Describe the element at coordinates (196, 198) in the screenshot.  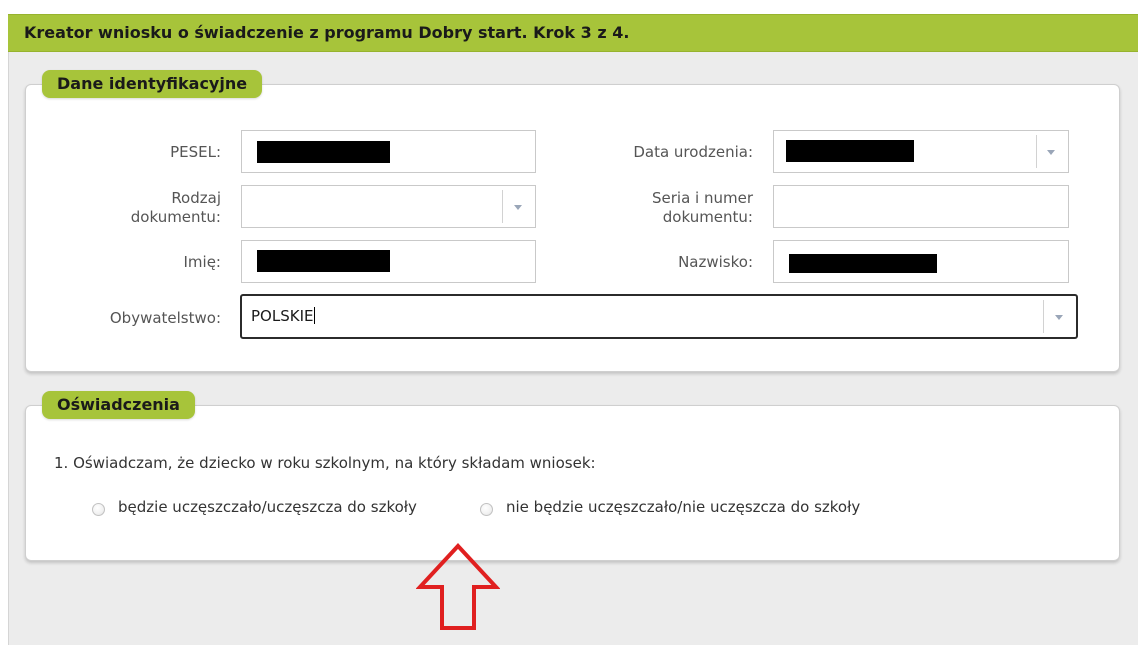
I see `document-type-label-line1: Rodzaj` at that location.